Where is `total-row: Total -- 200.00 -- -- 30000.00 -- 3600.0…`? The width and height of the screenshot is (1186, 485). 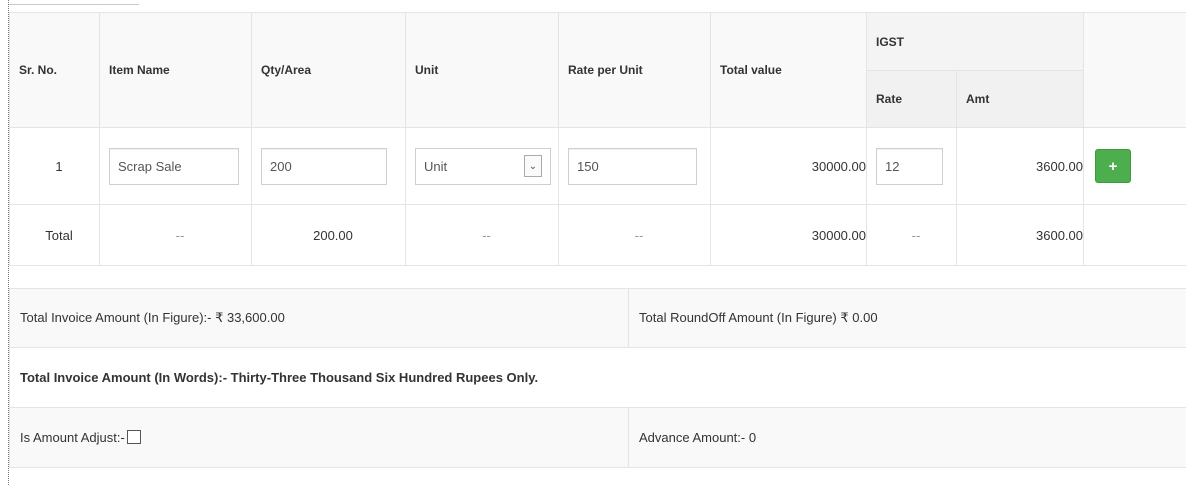 total-row: Total -- 200.00 -- -- 30000.00 -- 3600.0… is located at coordinates (597, 235).